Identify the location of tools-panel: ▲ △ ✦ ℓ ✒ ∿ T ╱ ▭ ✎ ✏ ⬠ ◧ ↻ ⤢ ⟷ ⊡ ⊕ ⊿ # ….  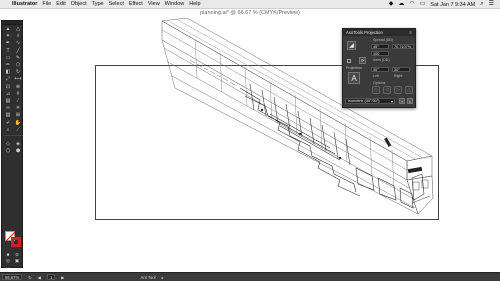
(12, 144).